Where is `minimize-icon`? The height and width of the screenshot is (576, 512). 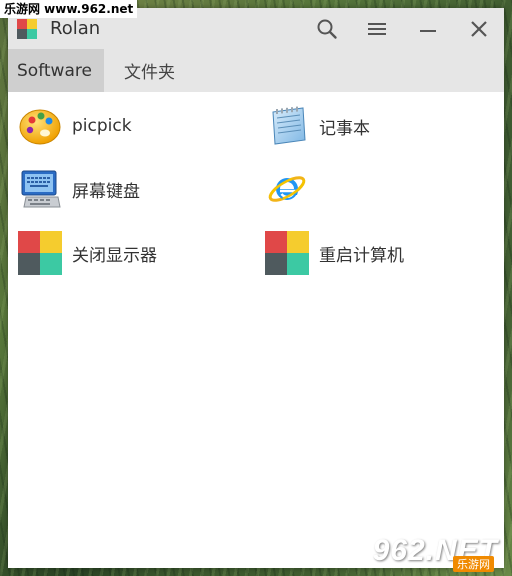 minimize-icon is located at coordinates (428, 31).